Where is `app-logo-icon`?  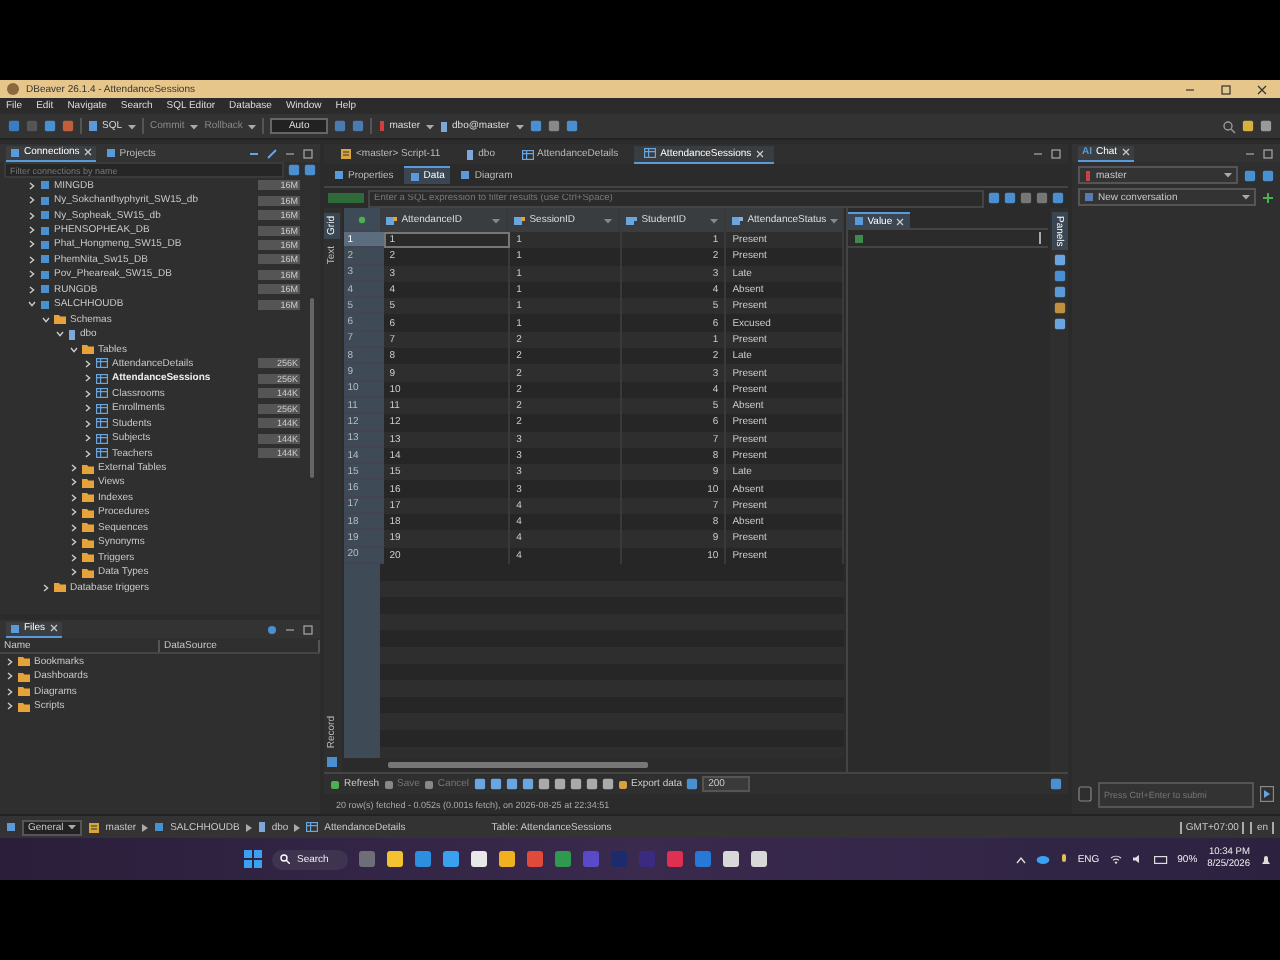 app-logo-icon is located at coordinates (13, 89).